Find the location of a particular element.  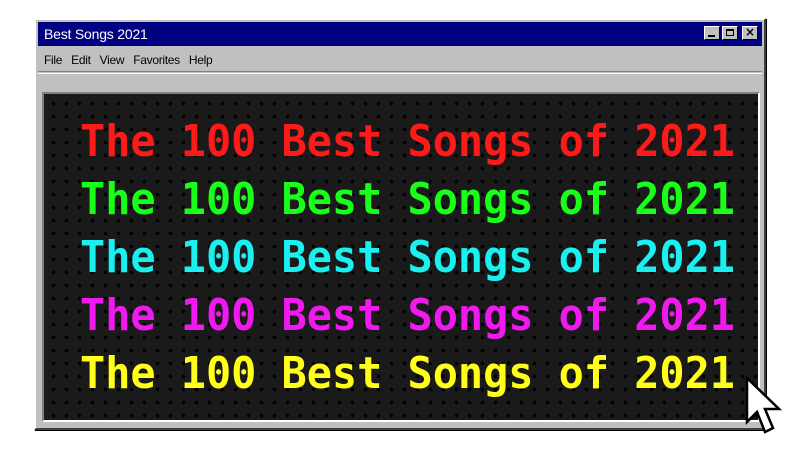

close-button: × is located at coordinates (750, 32).